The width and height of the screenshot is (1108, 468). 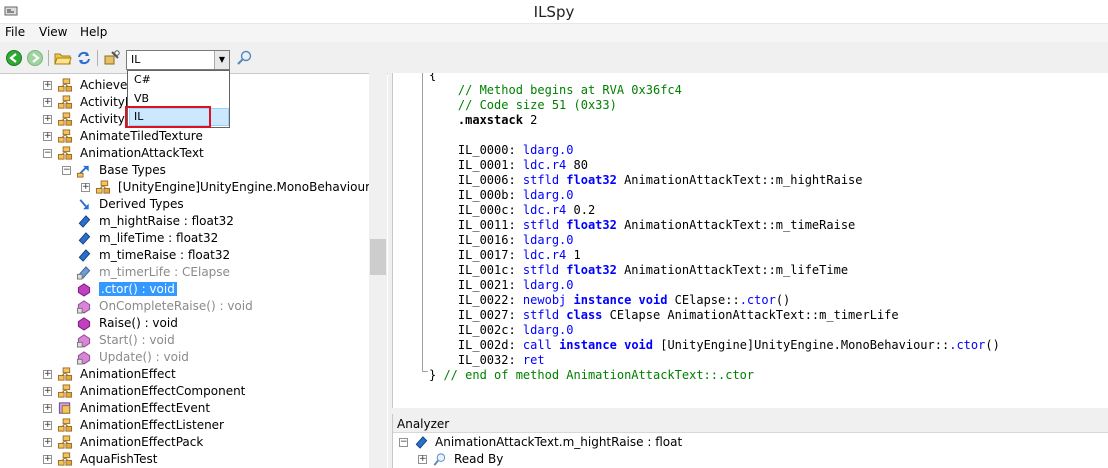 I want to click on refresh-icon, so click(x=84, y=58).